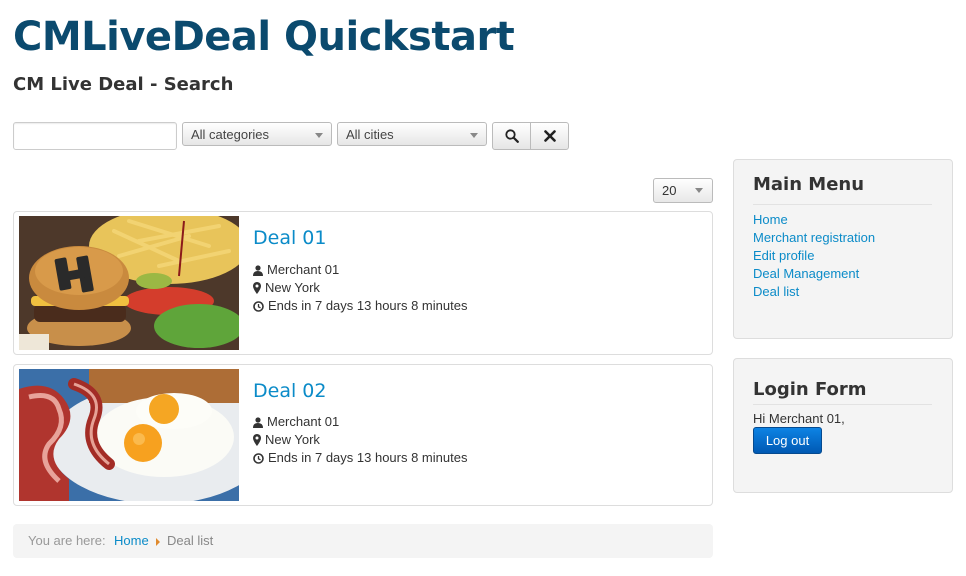 This screenshot has height=576, width=966. I want to click on deal-title-link: Deal 02, so click(289, 391).